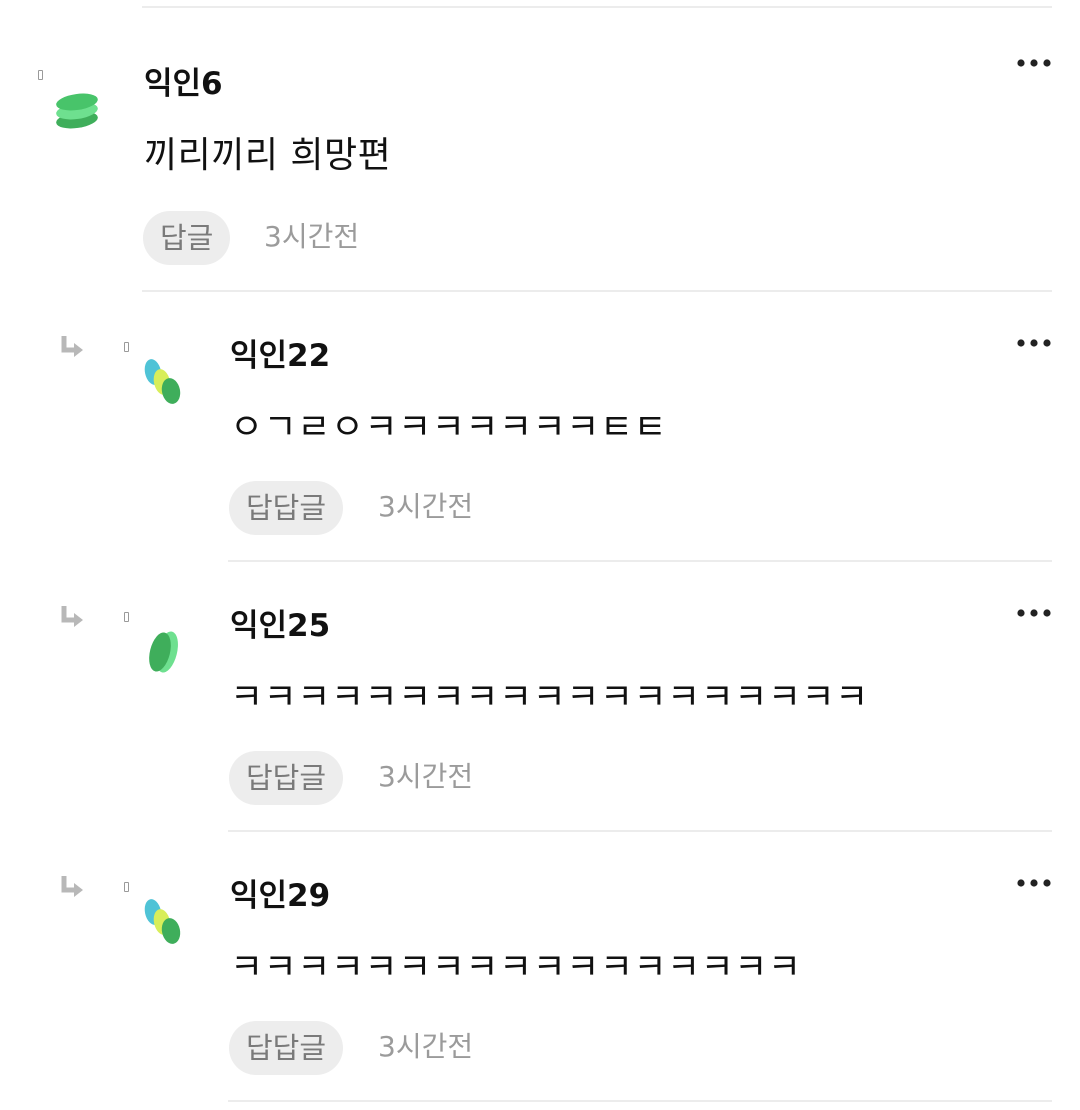  Describe the element at coordinates (280, 626) in the screenshot. I see `comment-author: 익인25` at that location.